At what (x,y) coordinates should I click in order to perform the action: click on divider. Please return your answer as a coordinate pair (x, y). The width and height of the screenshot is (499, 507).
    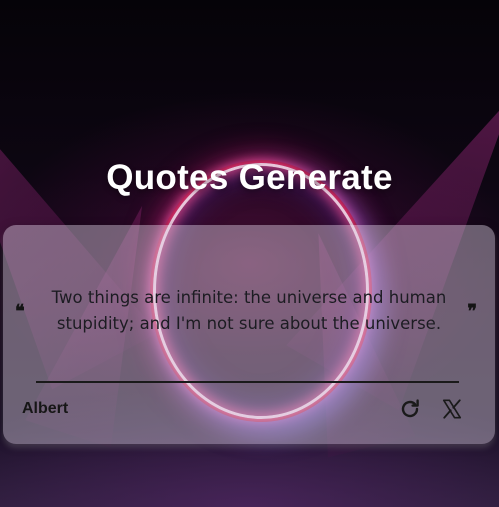
    Looking at the image, I should click on (247, 382).